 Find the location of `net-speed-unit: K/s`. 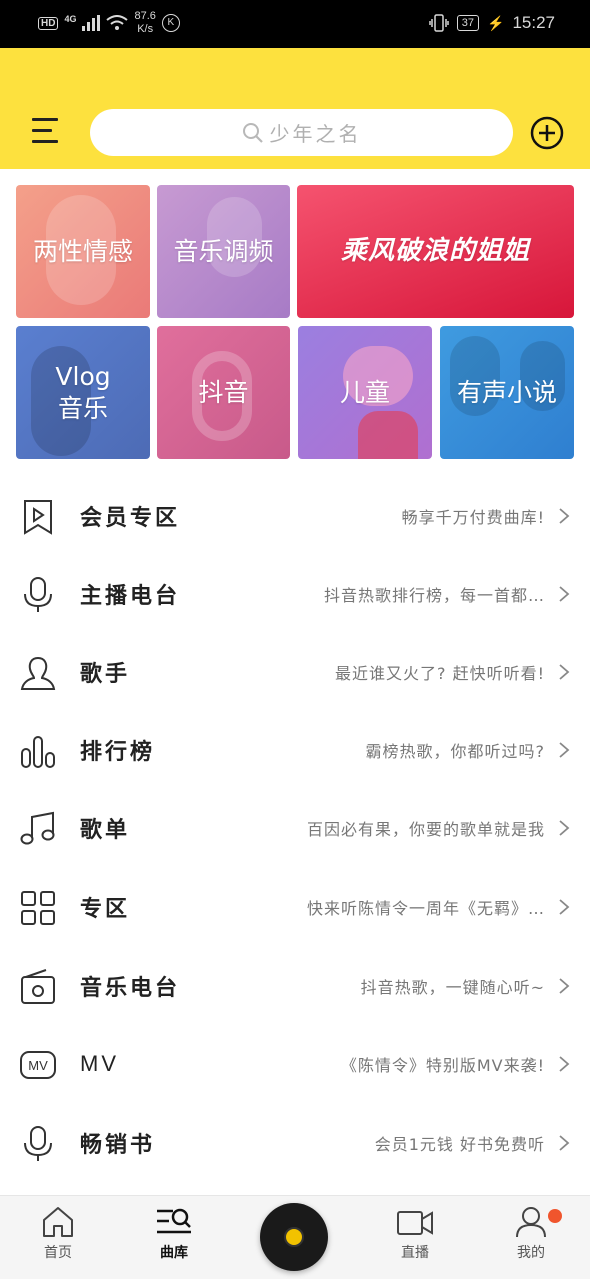

net-speed-unit: K/s is located at coordinates (145, 29).